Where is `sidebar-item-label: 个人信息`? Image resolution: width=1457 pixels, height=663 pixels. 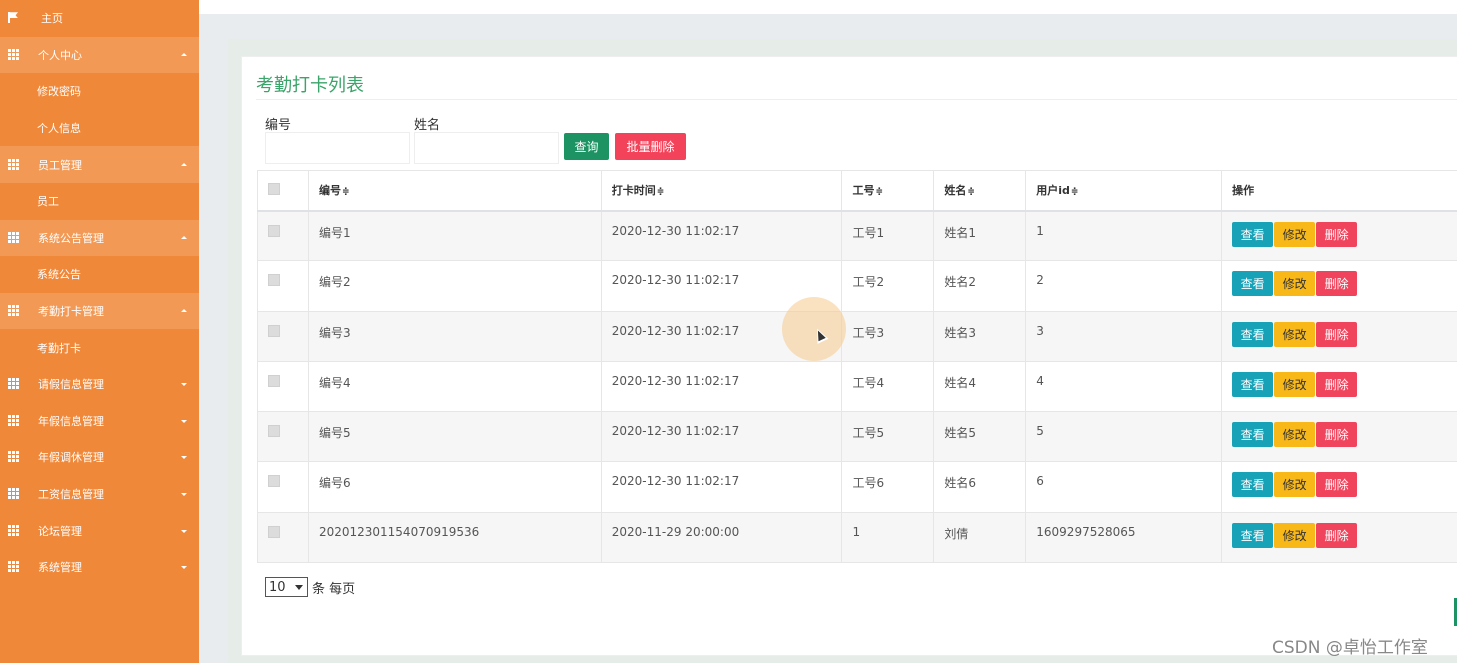 sidebar-item-label: 个人信息 is located at coordinates (59, 129).